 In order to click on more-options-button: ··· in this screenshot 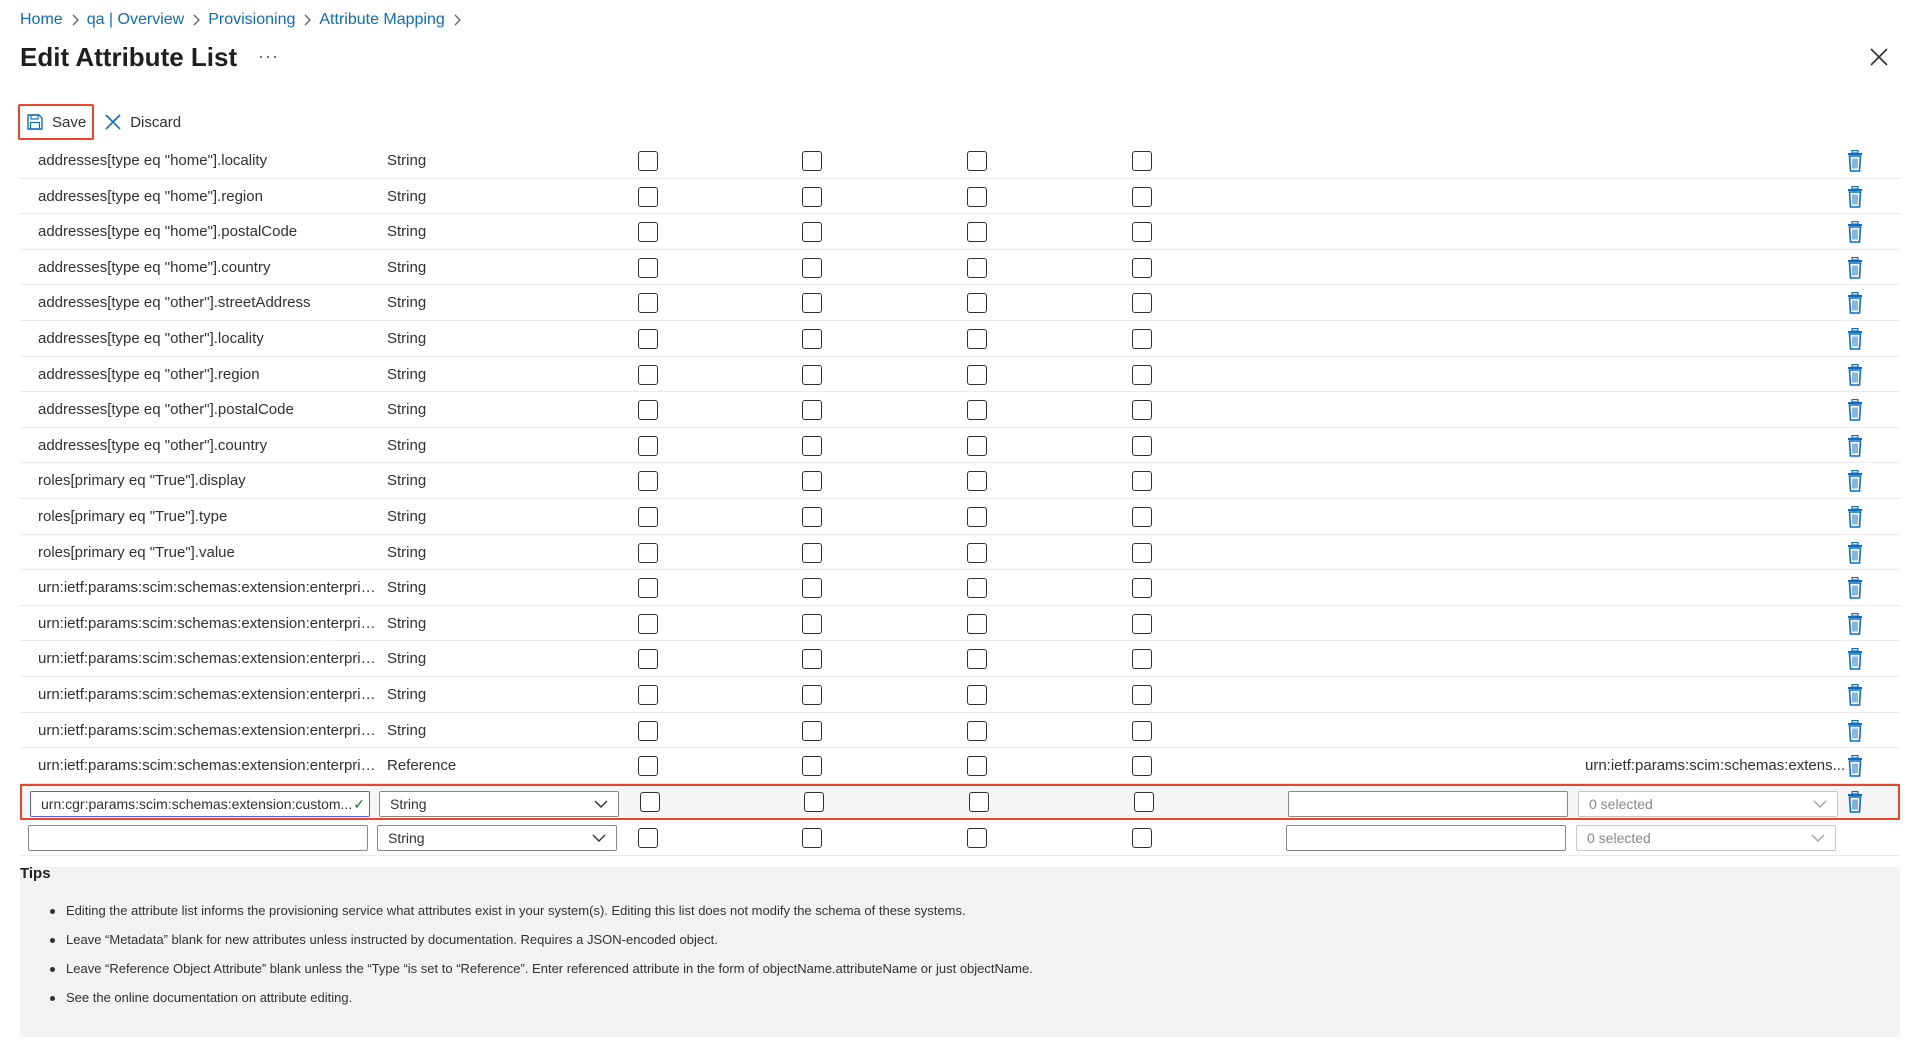, I will do `click(268, 56)`.